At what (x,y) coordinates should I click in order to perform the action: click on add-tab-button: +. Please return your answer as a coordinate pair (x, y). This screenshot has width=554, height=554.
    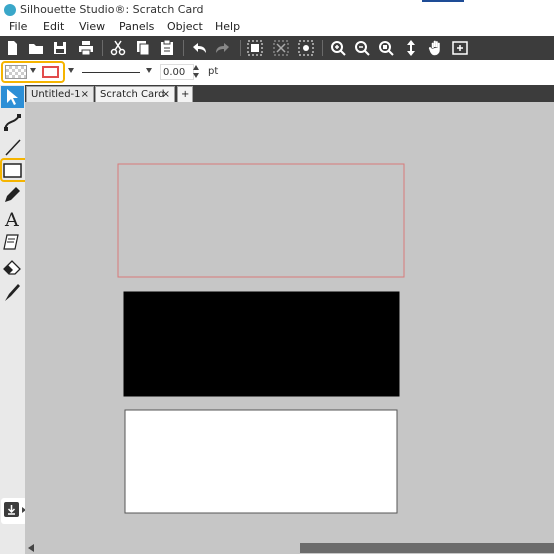
    Looking at the image, I should click on (185, 94).